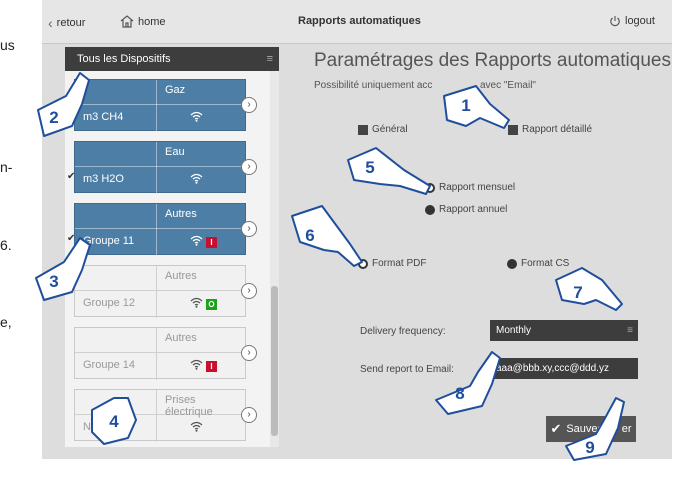  I want to click on callout-number-4: 4, so click(114, 421).